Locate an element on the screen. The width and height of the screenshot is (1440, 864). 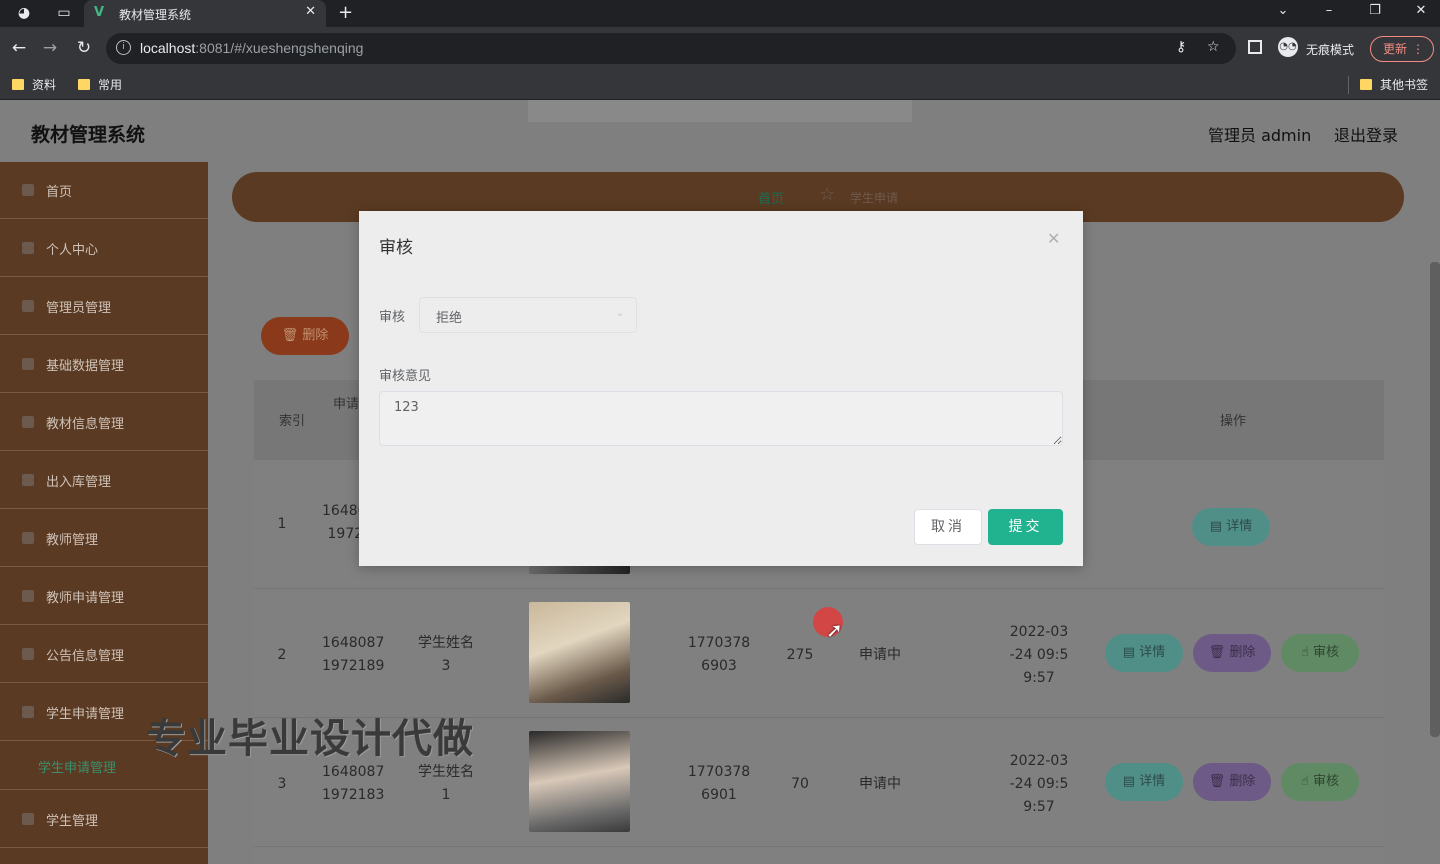
sidebar-item-inventory: 出入库管理 is located at coordinates (104, 480).